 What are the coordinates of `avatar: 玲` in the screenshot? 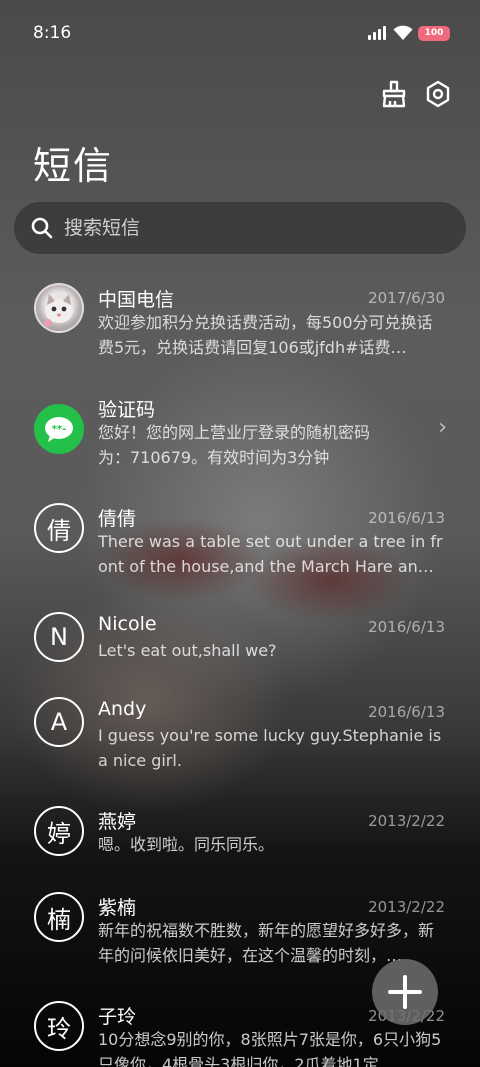 It's located at (59, 1026).